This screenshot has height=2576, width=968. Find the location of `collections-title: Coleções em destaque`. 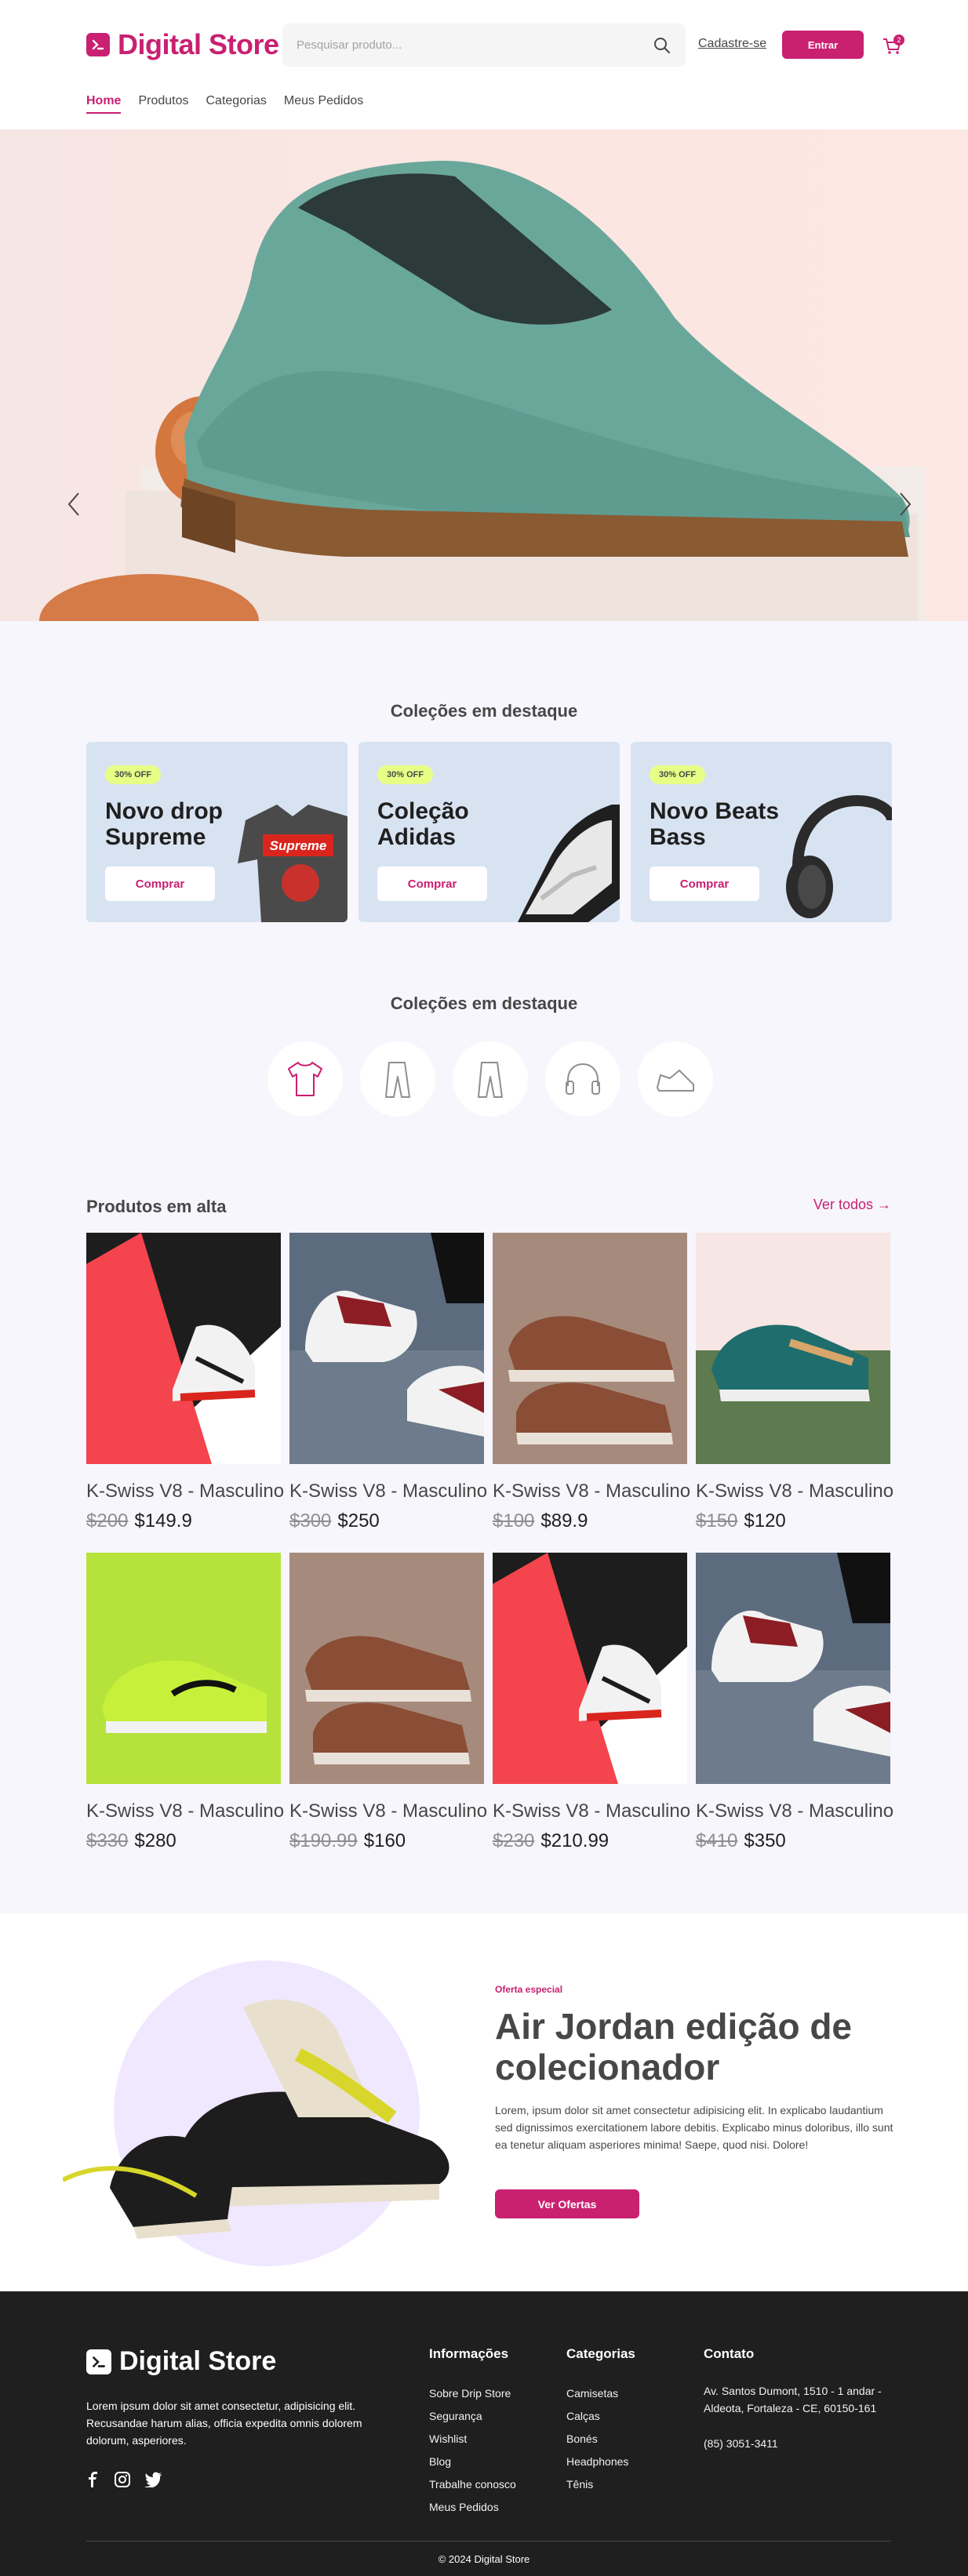

collections-title: Coleções em destaque is located at coordinates (484, 711).